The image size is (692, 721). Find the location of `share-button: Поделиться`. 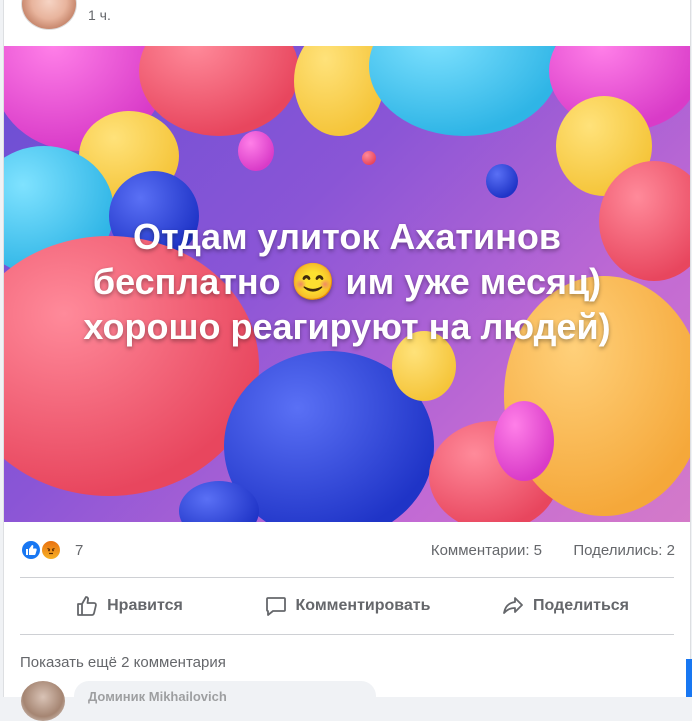

share-button: Поделиться is located at coordinates (565, 606).